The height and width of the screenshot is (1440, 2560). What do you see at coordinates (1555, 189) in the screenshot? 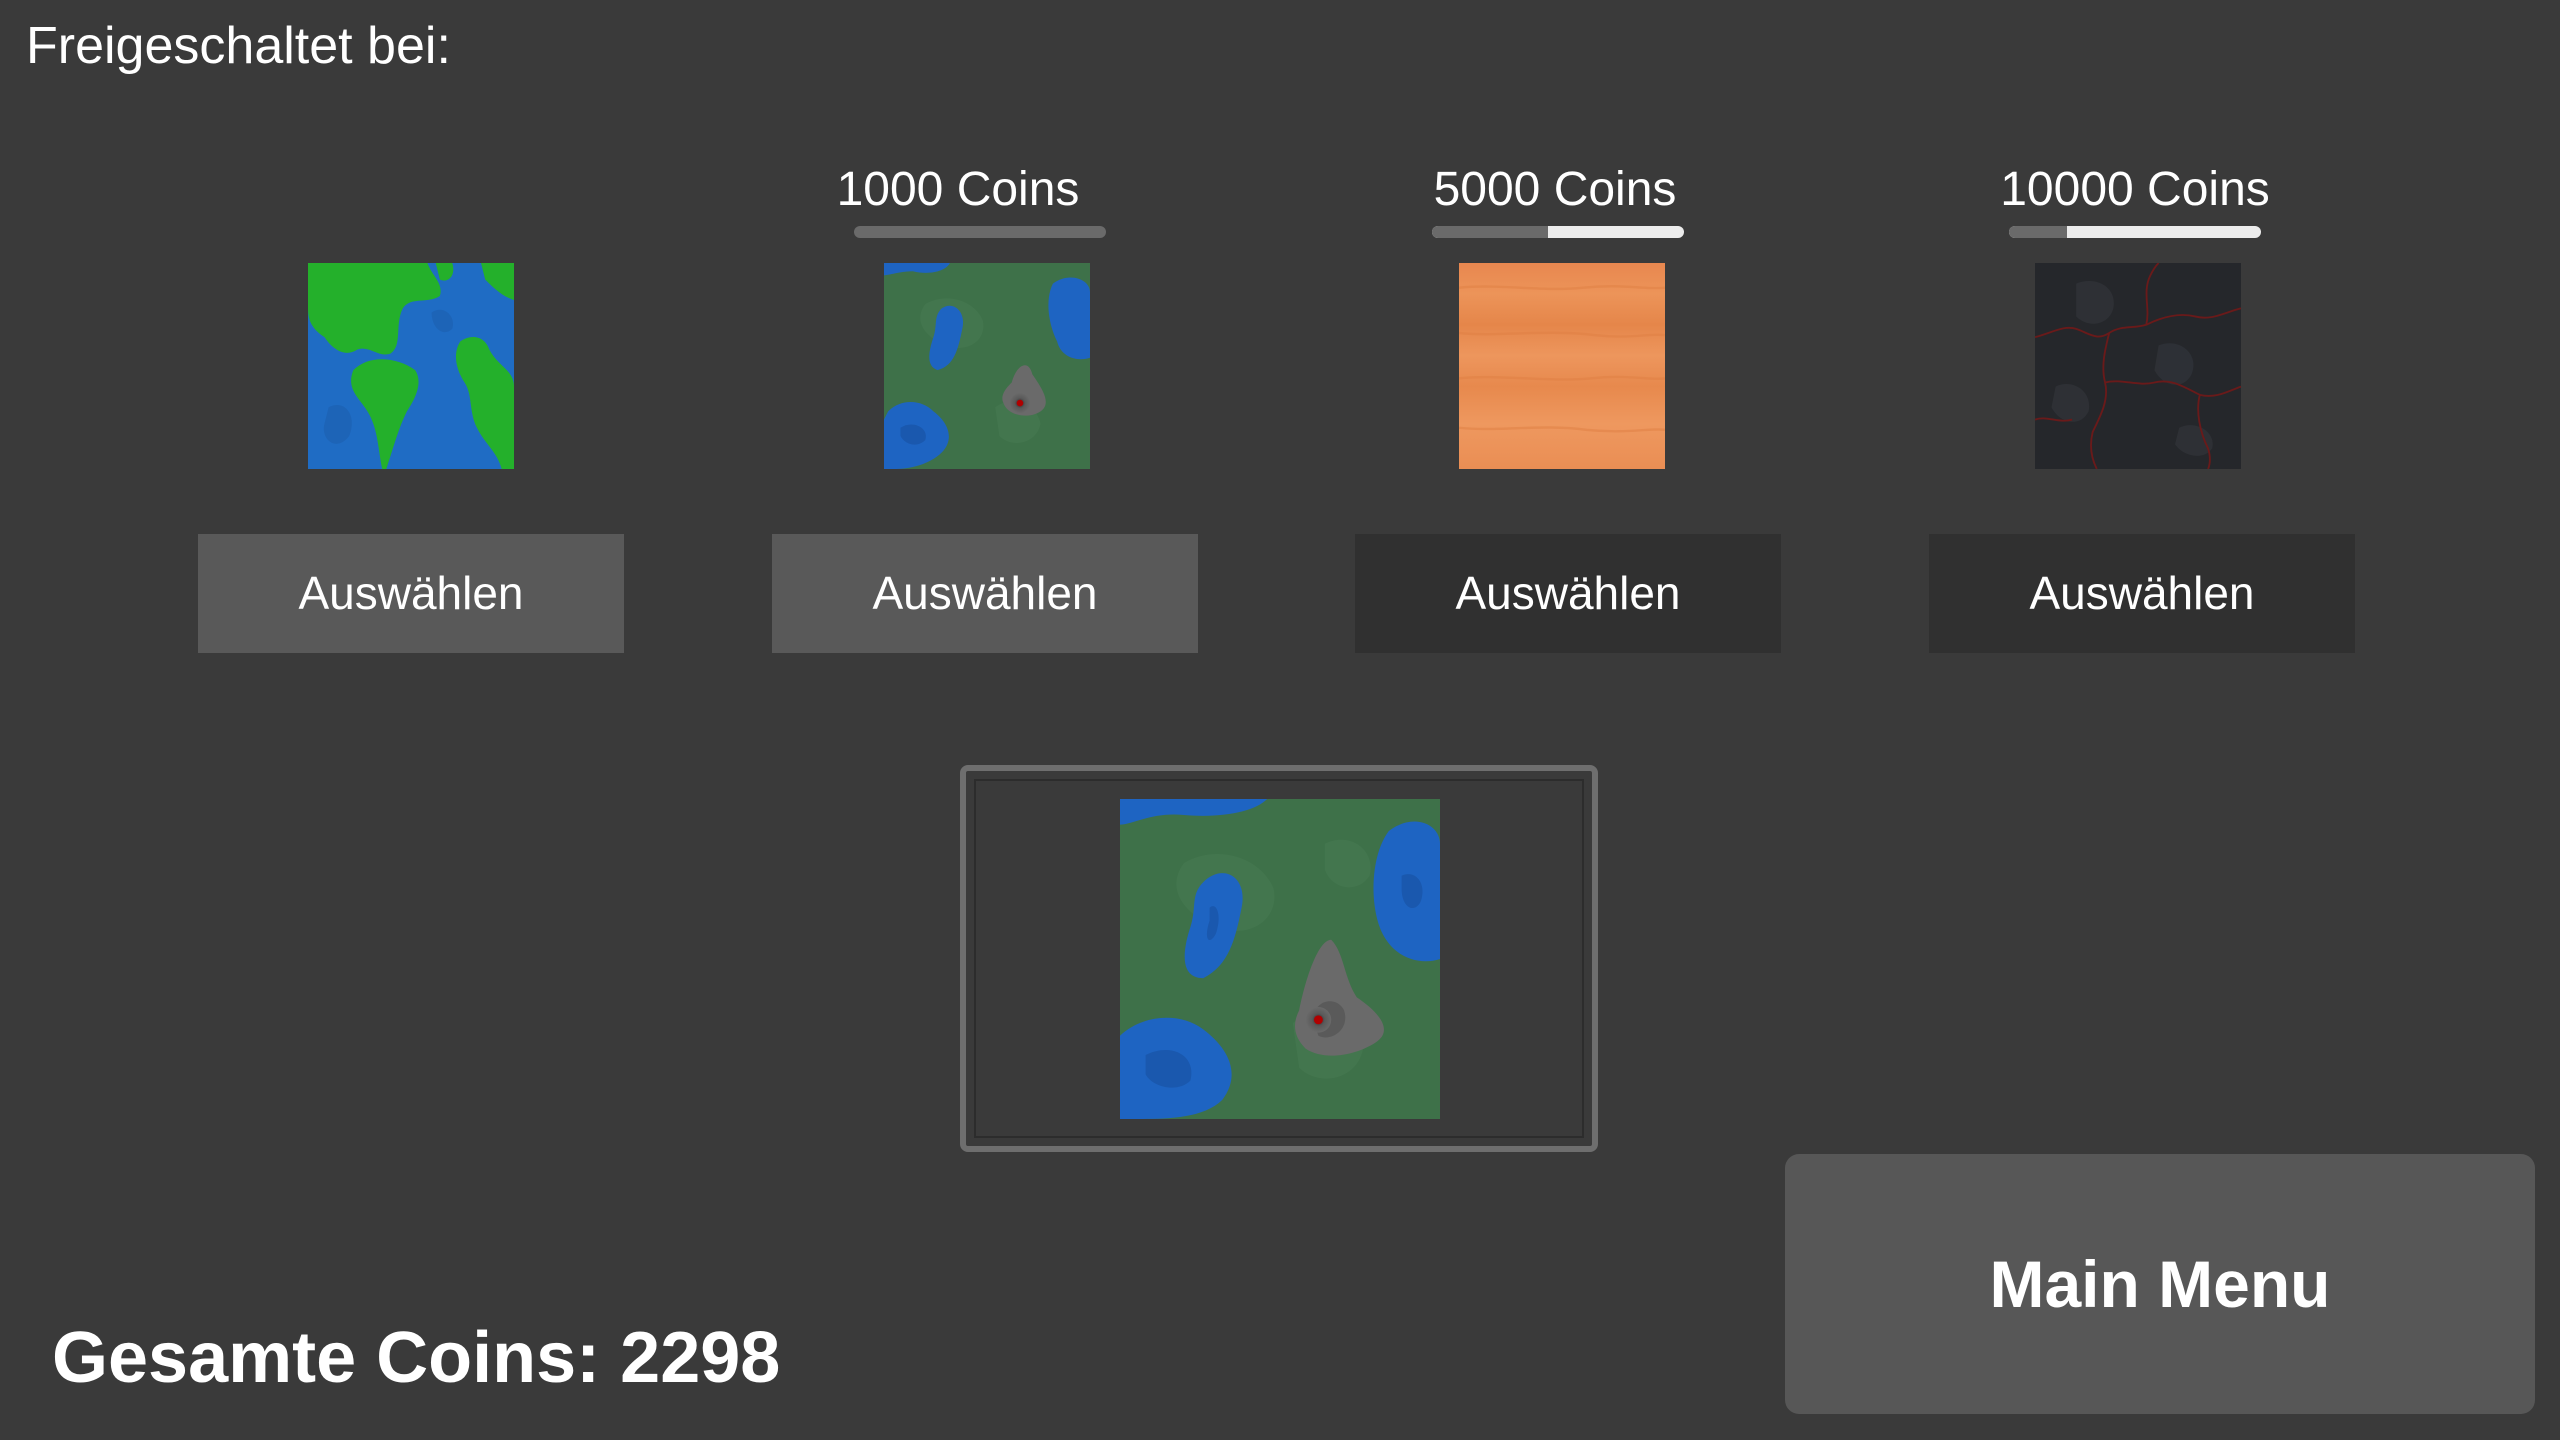
I see `price-label-map-3: 5000 Coins` at bounding box center [1555, 189].